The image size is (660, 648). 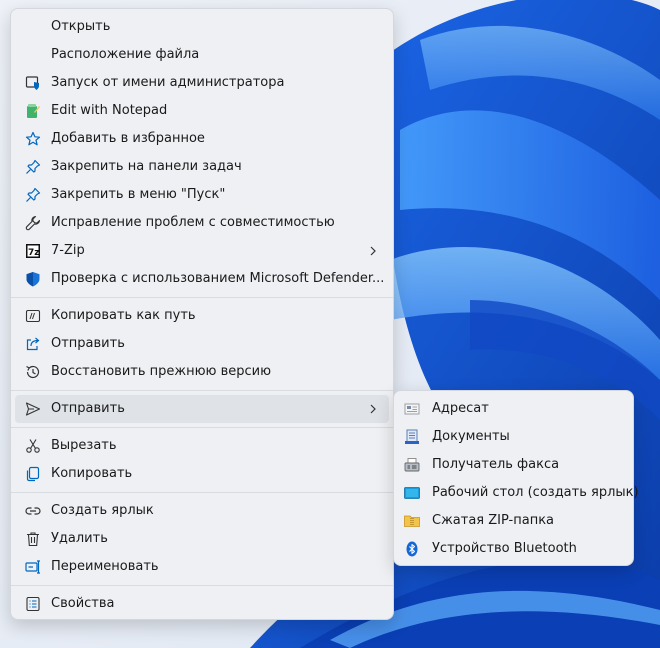 I want to click on menu-item-label: Добавить в избранное, so click(x=128, y=138).